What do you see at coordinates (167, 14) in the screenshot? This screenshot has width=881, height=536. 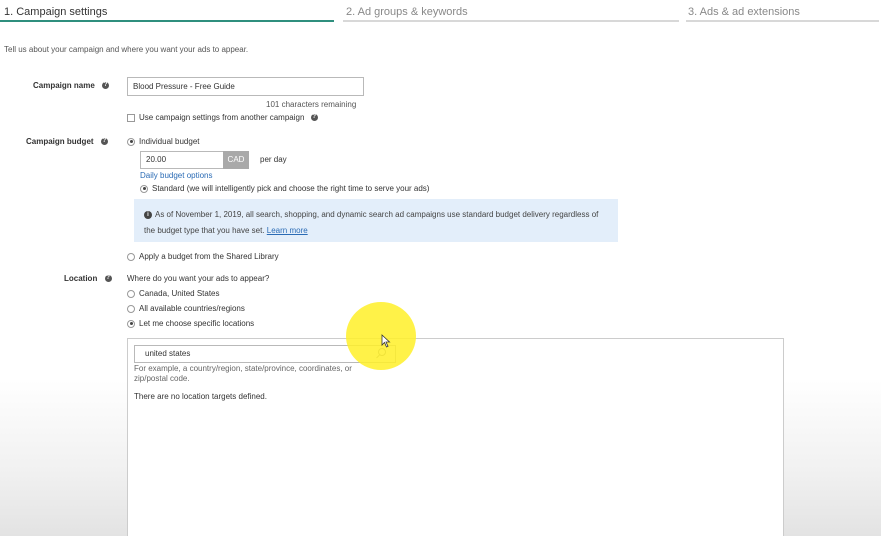 I see `step-campaign-settings: 1. Campaign settings` at bounding box center [167, 14].